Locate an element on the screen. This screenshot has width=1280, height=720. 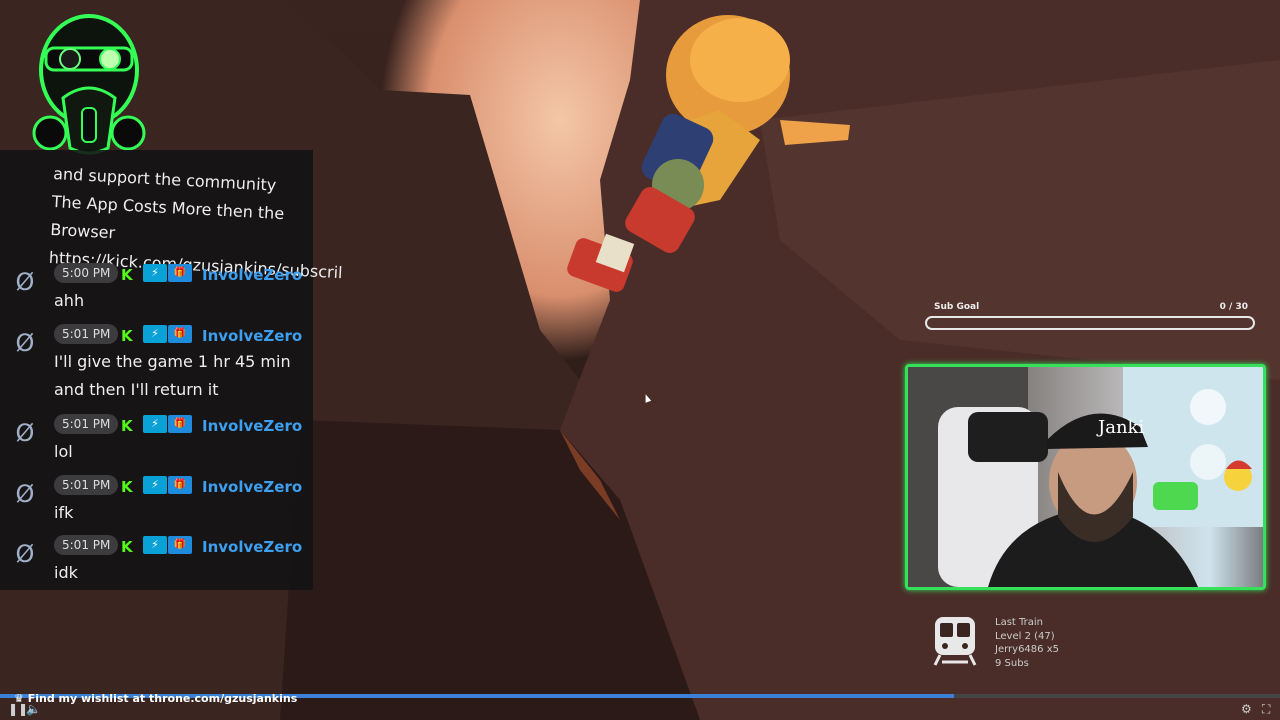
message-time: 5:00 PM is located at coordinates (86, 273).